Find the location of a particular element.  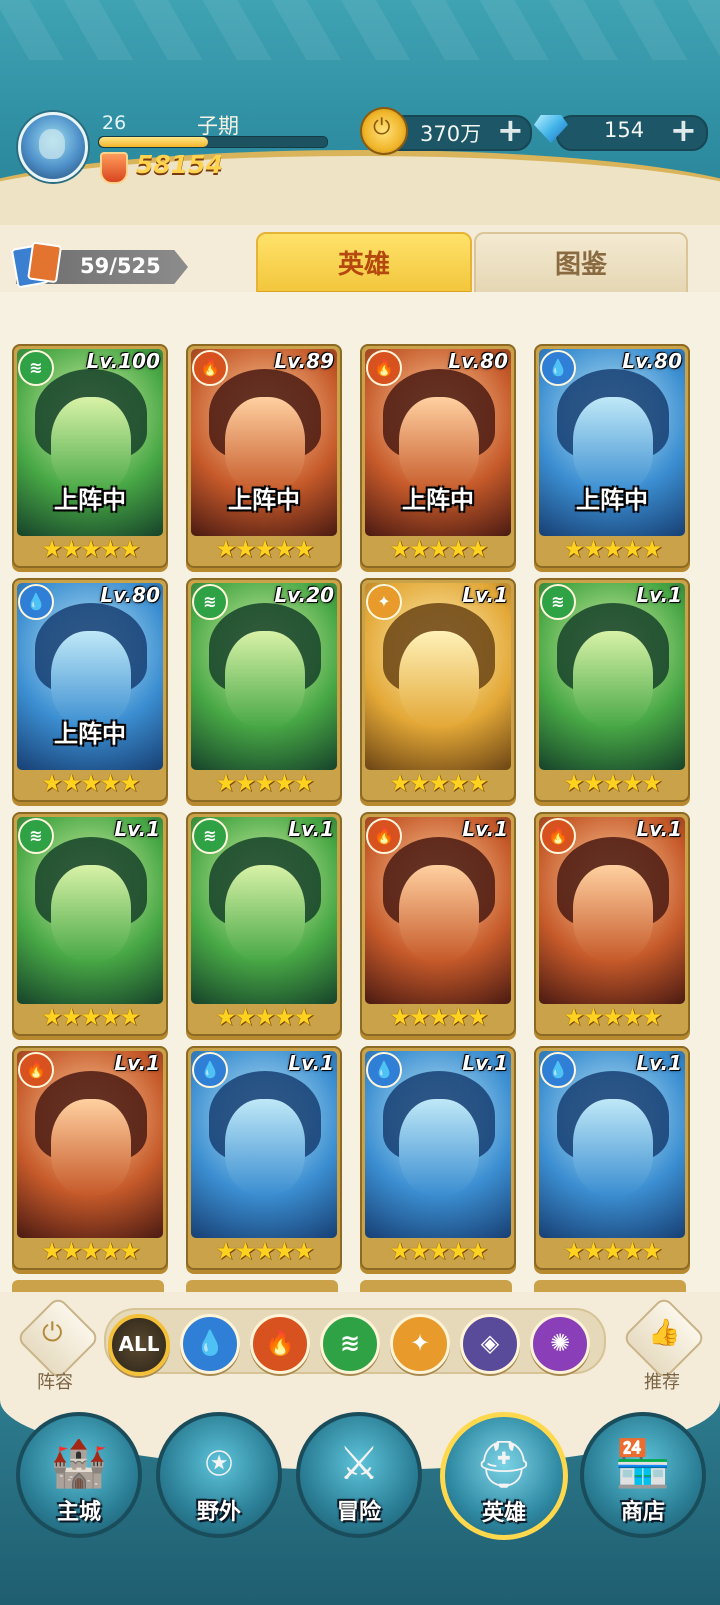

hero-level: Lv.89 is located at coordinates (304, 361).